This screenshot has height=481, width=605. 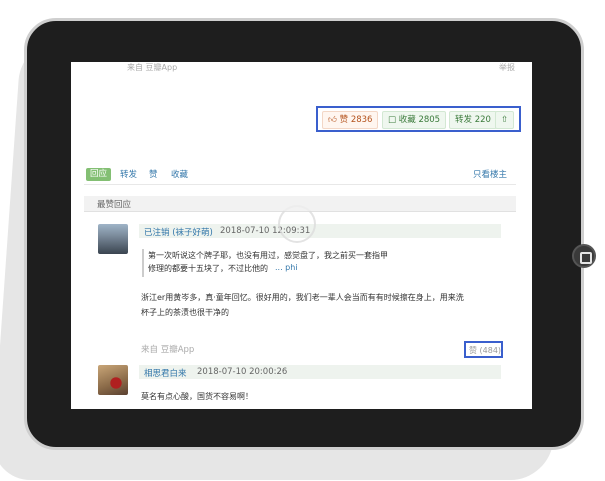 What do you see at coordinates (208, 268) in the screenshot?
I see `quote-line: 修理的都要十五块了，不过比他的` at bounding box center [208, 268].